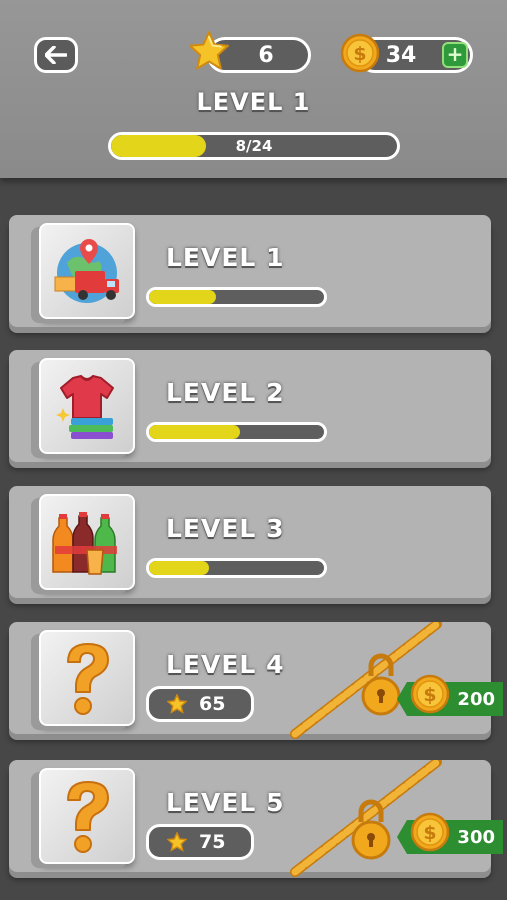 This screenshot has width=507, height=900. I want to click on level-card-4: LEVEL 4 65 200 $, so click(256, 680).